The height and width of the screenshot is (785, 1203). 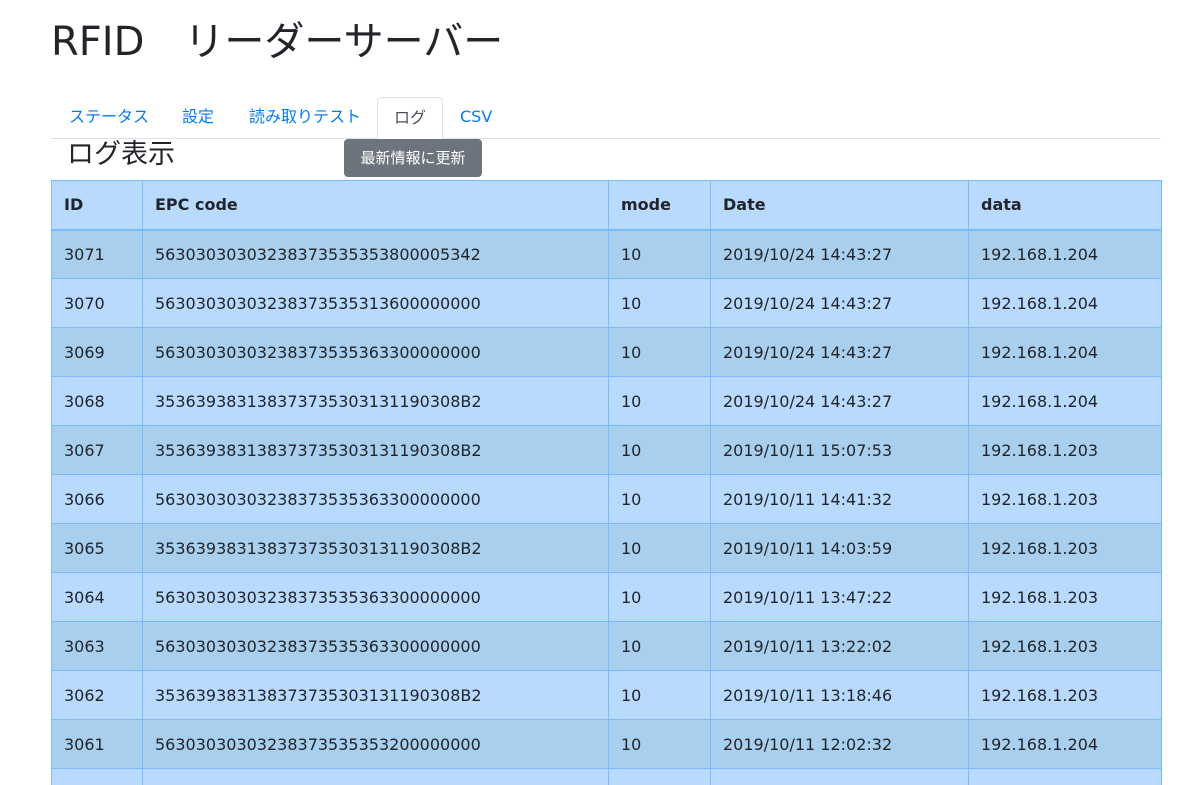 I want to click on column-header-mode: mode, so click(x=659, y=205).